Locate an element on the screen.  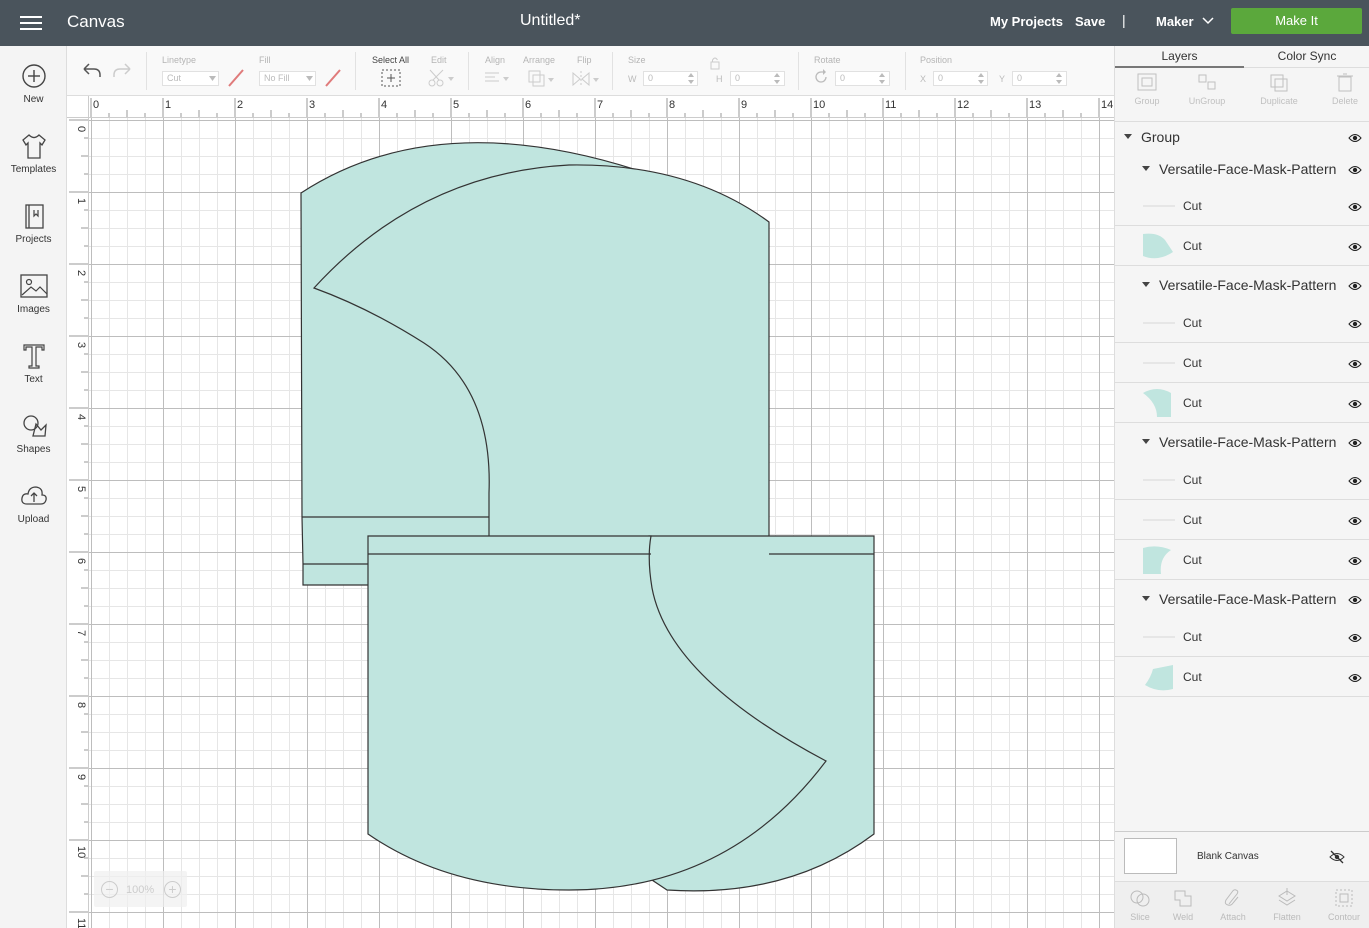
blank-canvas-row: Blank Canvas is located at coordinates (1242, 856).